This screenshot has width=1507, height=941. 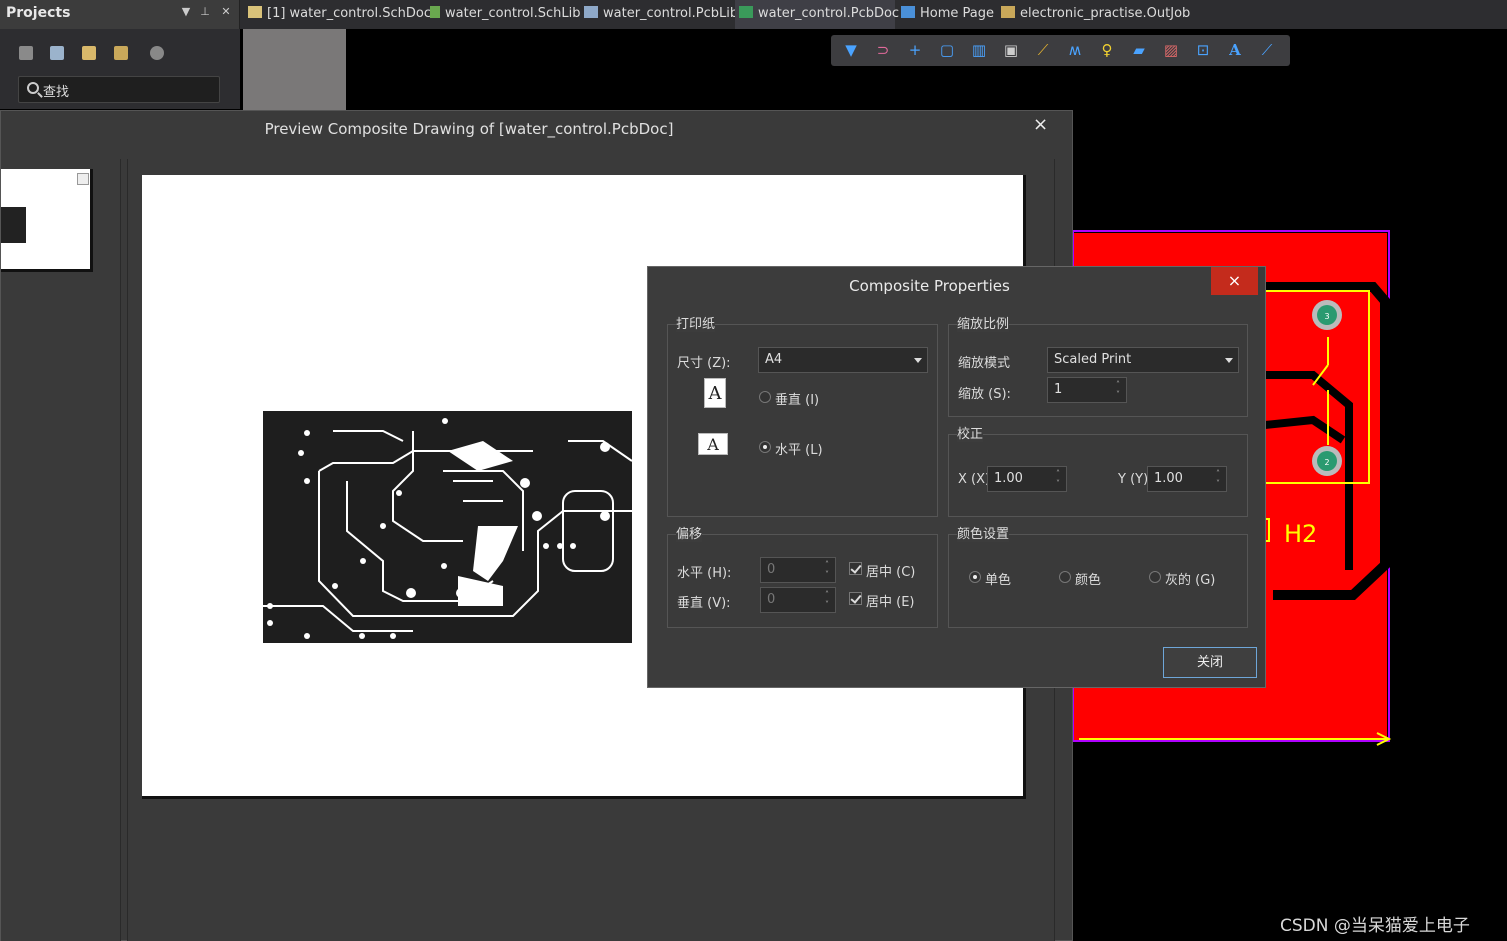 What do you see at coordinates (829, 13) in the screenshot?
I see `tab-label: water_control.PcbDoc` at bounding box center [829, 13].